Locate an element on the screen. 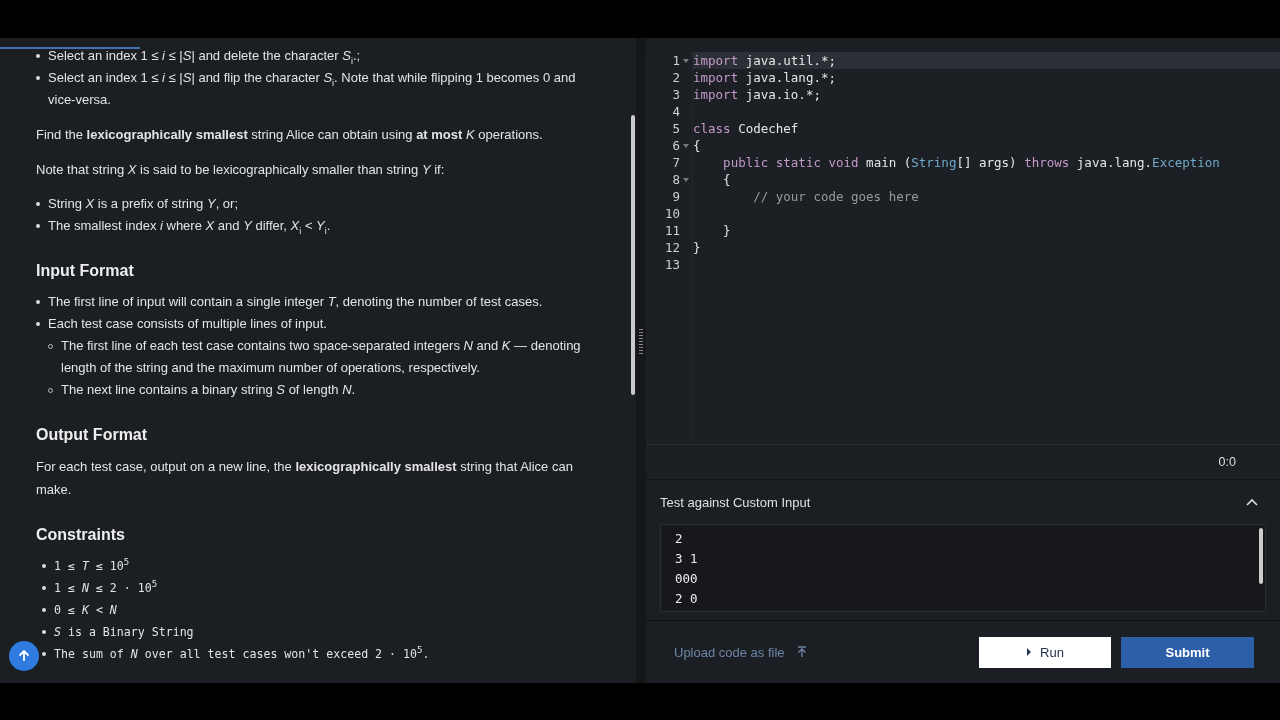  paragraph: Find the lexicographically smallest string Alice can obtain using at most K operations. is located at coordinates (290, 135).